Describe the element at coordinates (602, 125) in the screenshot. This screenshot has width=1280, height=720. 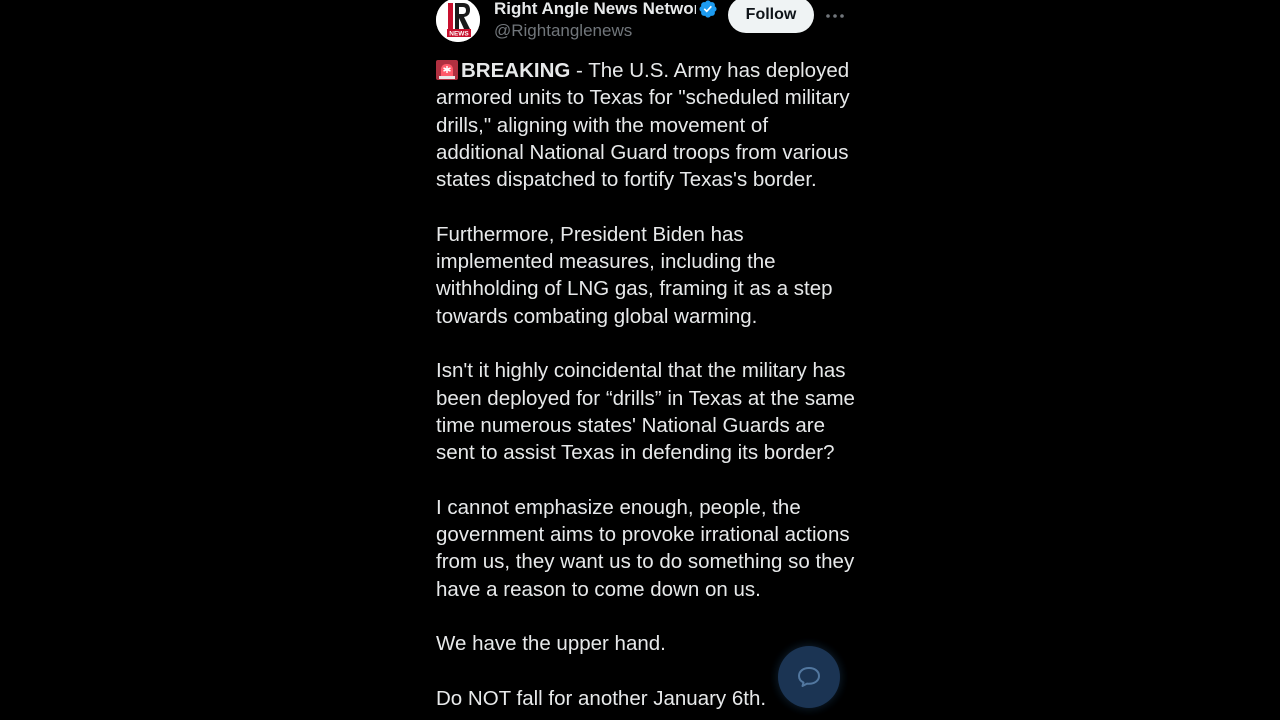
I see `post-line: drills," aligning with the movement of` at that location.